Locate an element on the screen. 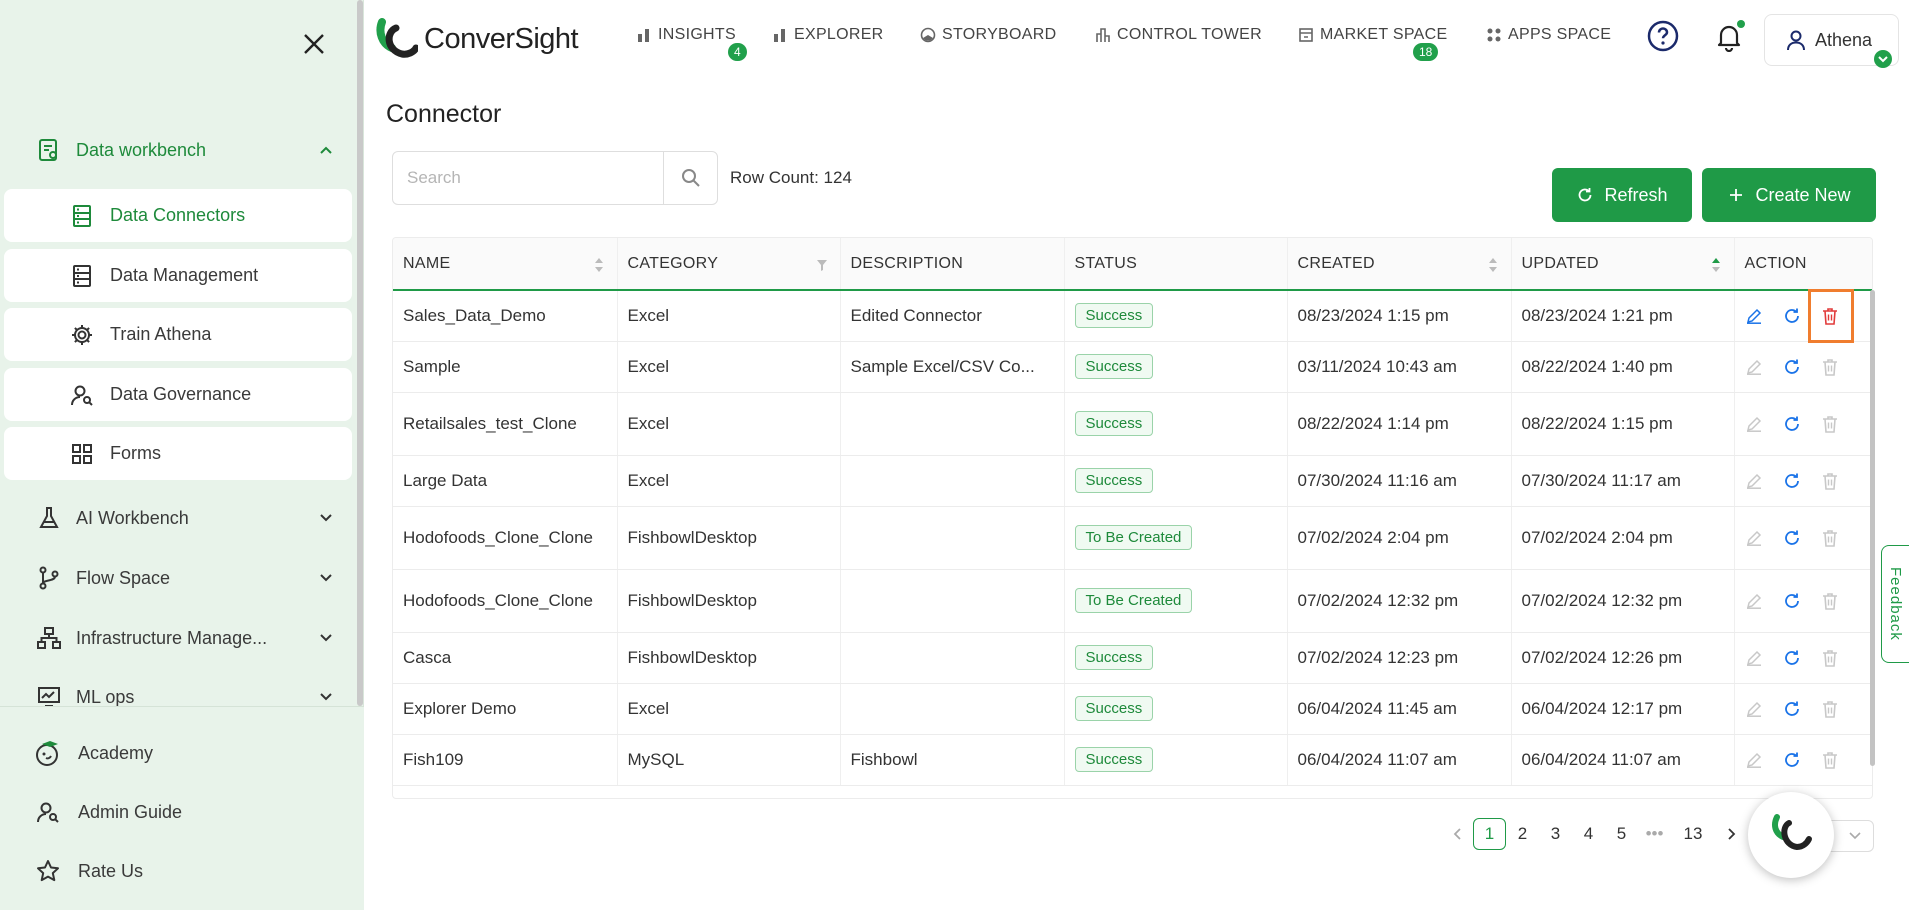 This screenshot has height=910, width=1909. page-button: 5 is located at coordinates (1621, 834).